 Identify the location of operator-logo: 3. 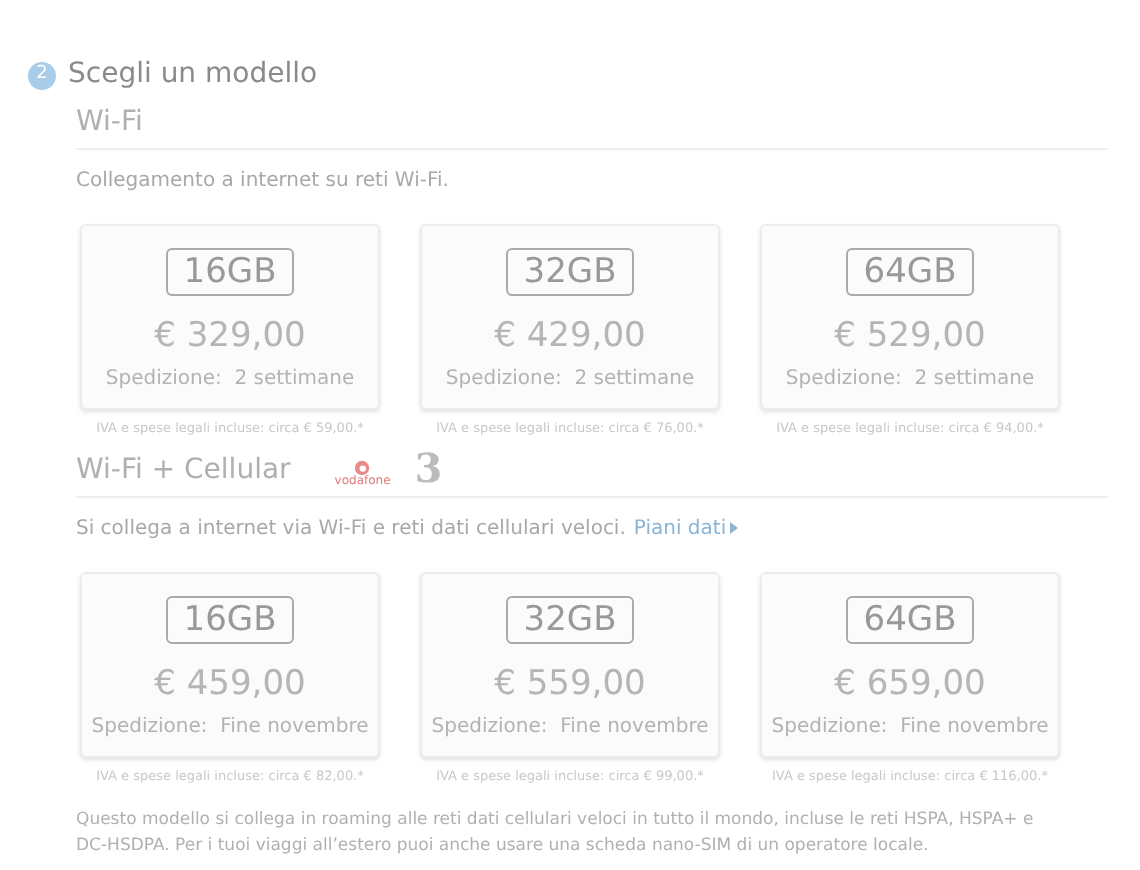
(428, 467).